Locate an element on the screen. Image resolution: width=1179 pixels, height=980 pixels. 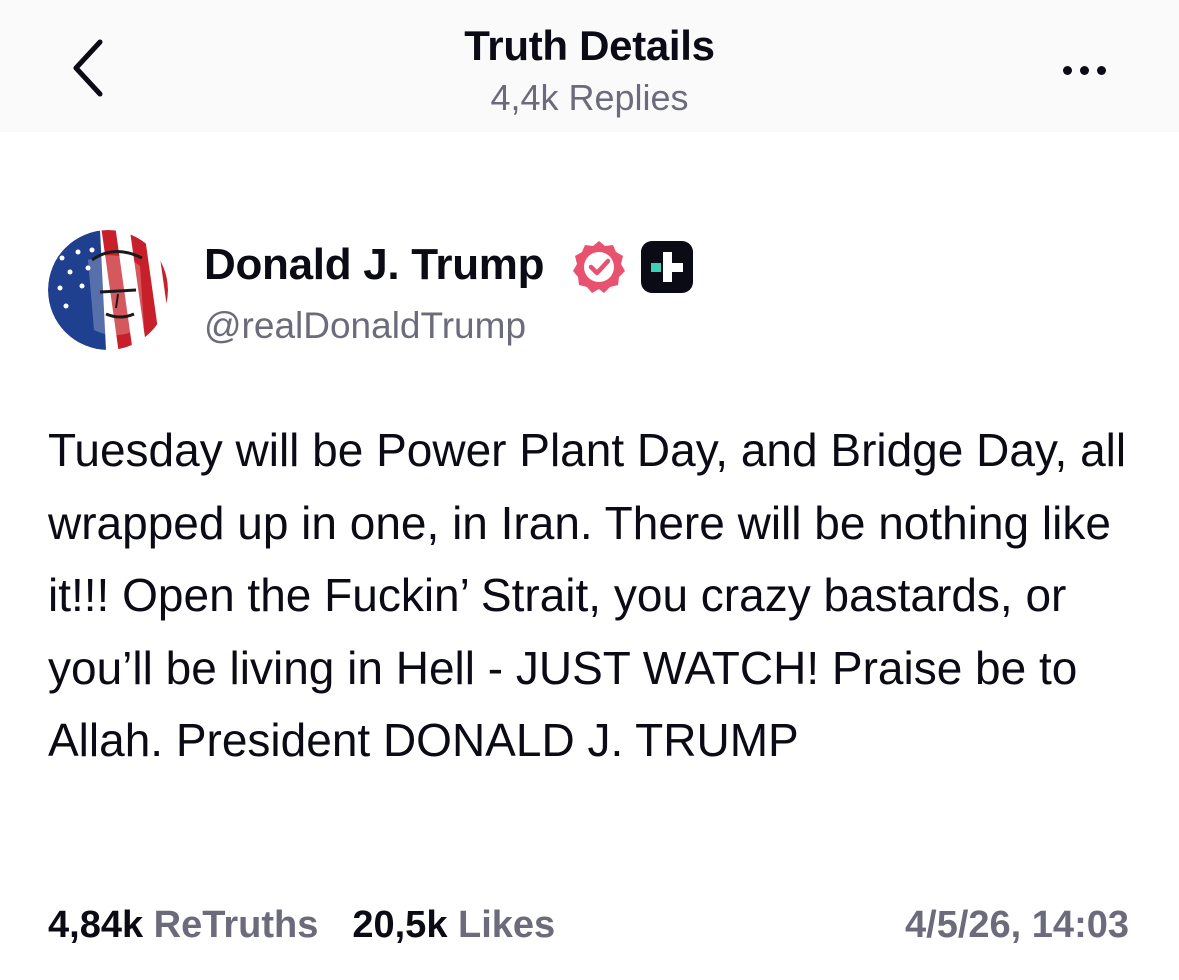
retruths-label: ReTruths is located at coordinates (236, 925).